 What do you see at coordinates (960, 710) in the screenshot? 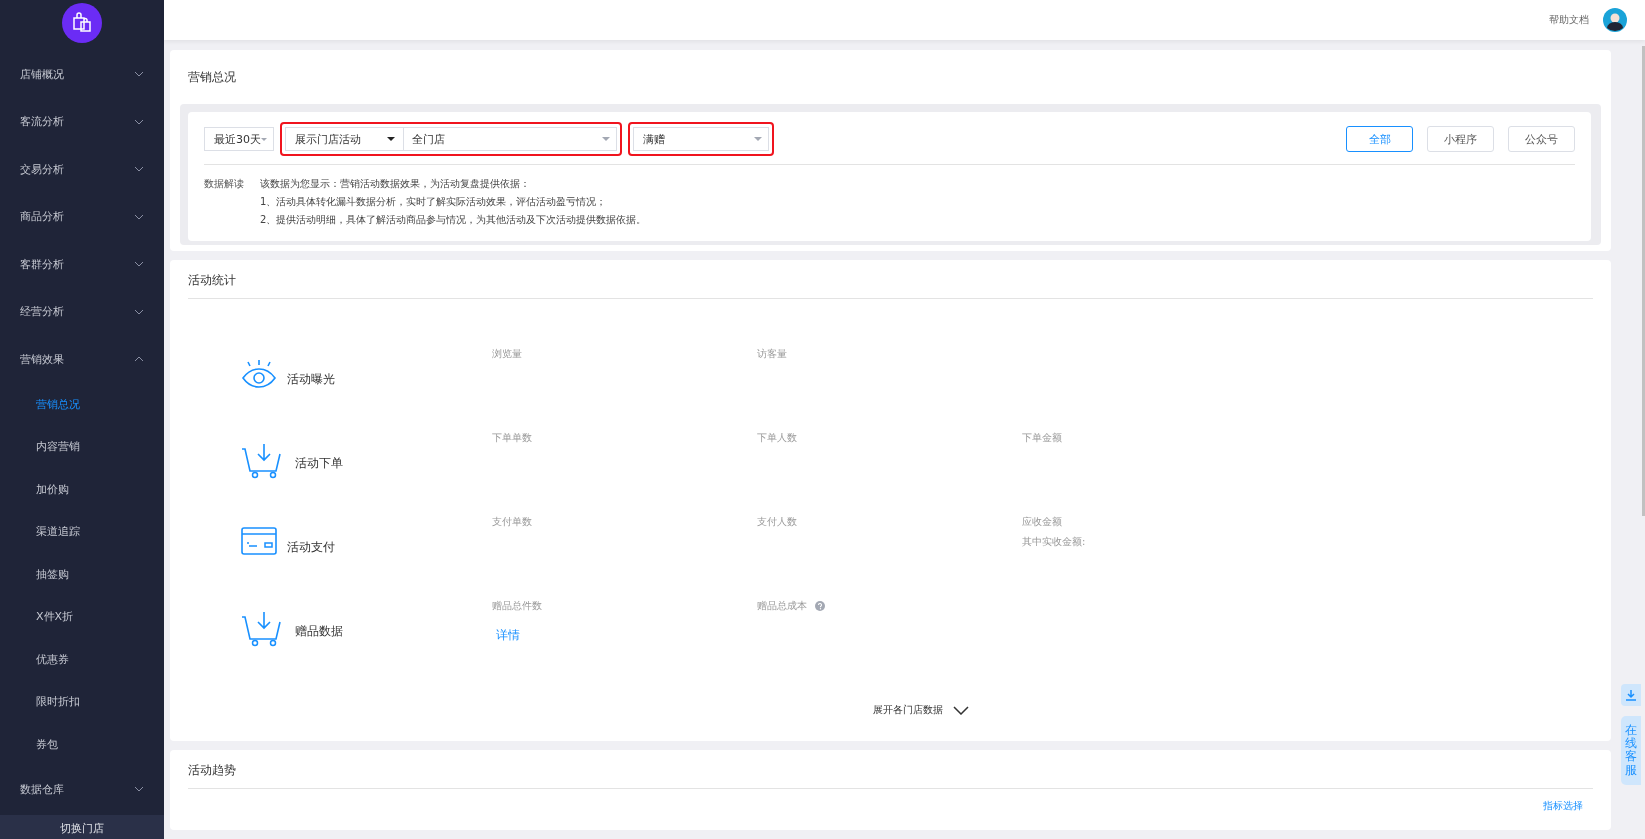
I see `chevron-down-icon` at bounding box center [960, 710].